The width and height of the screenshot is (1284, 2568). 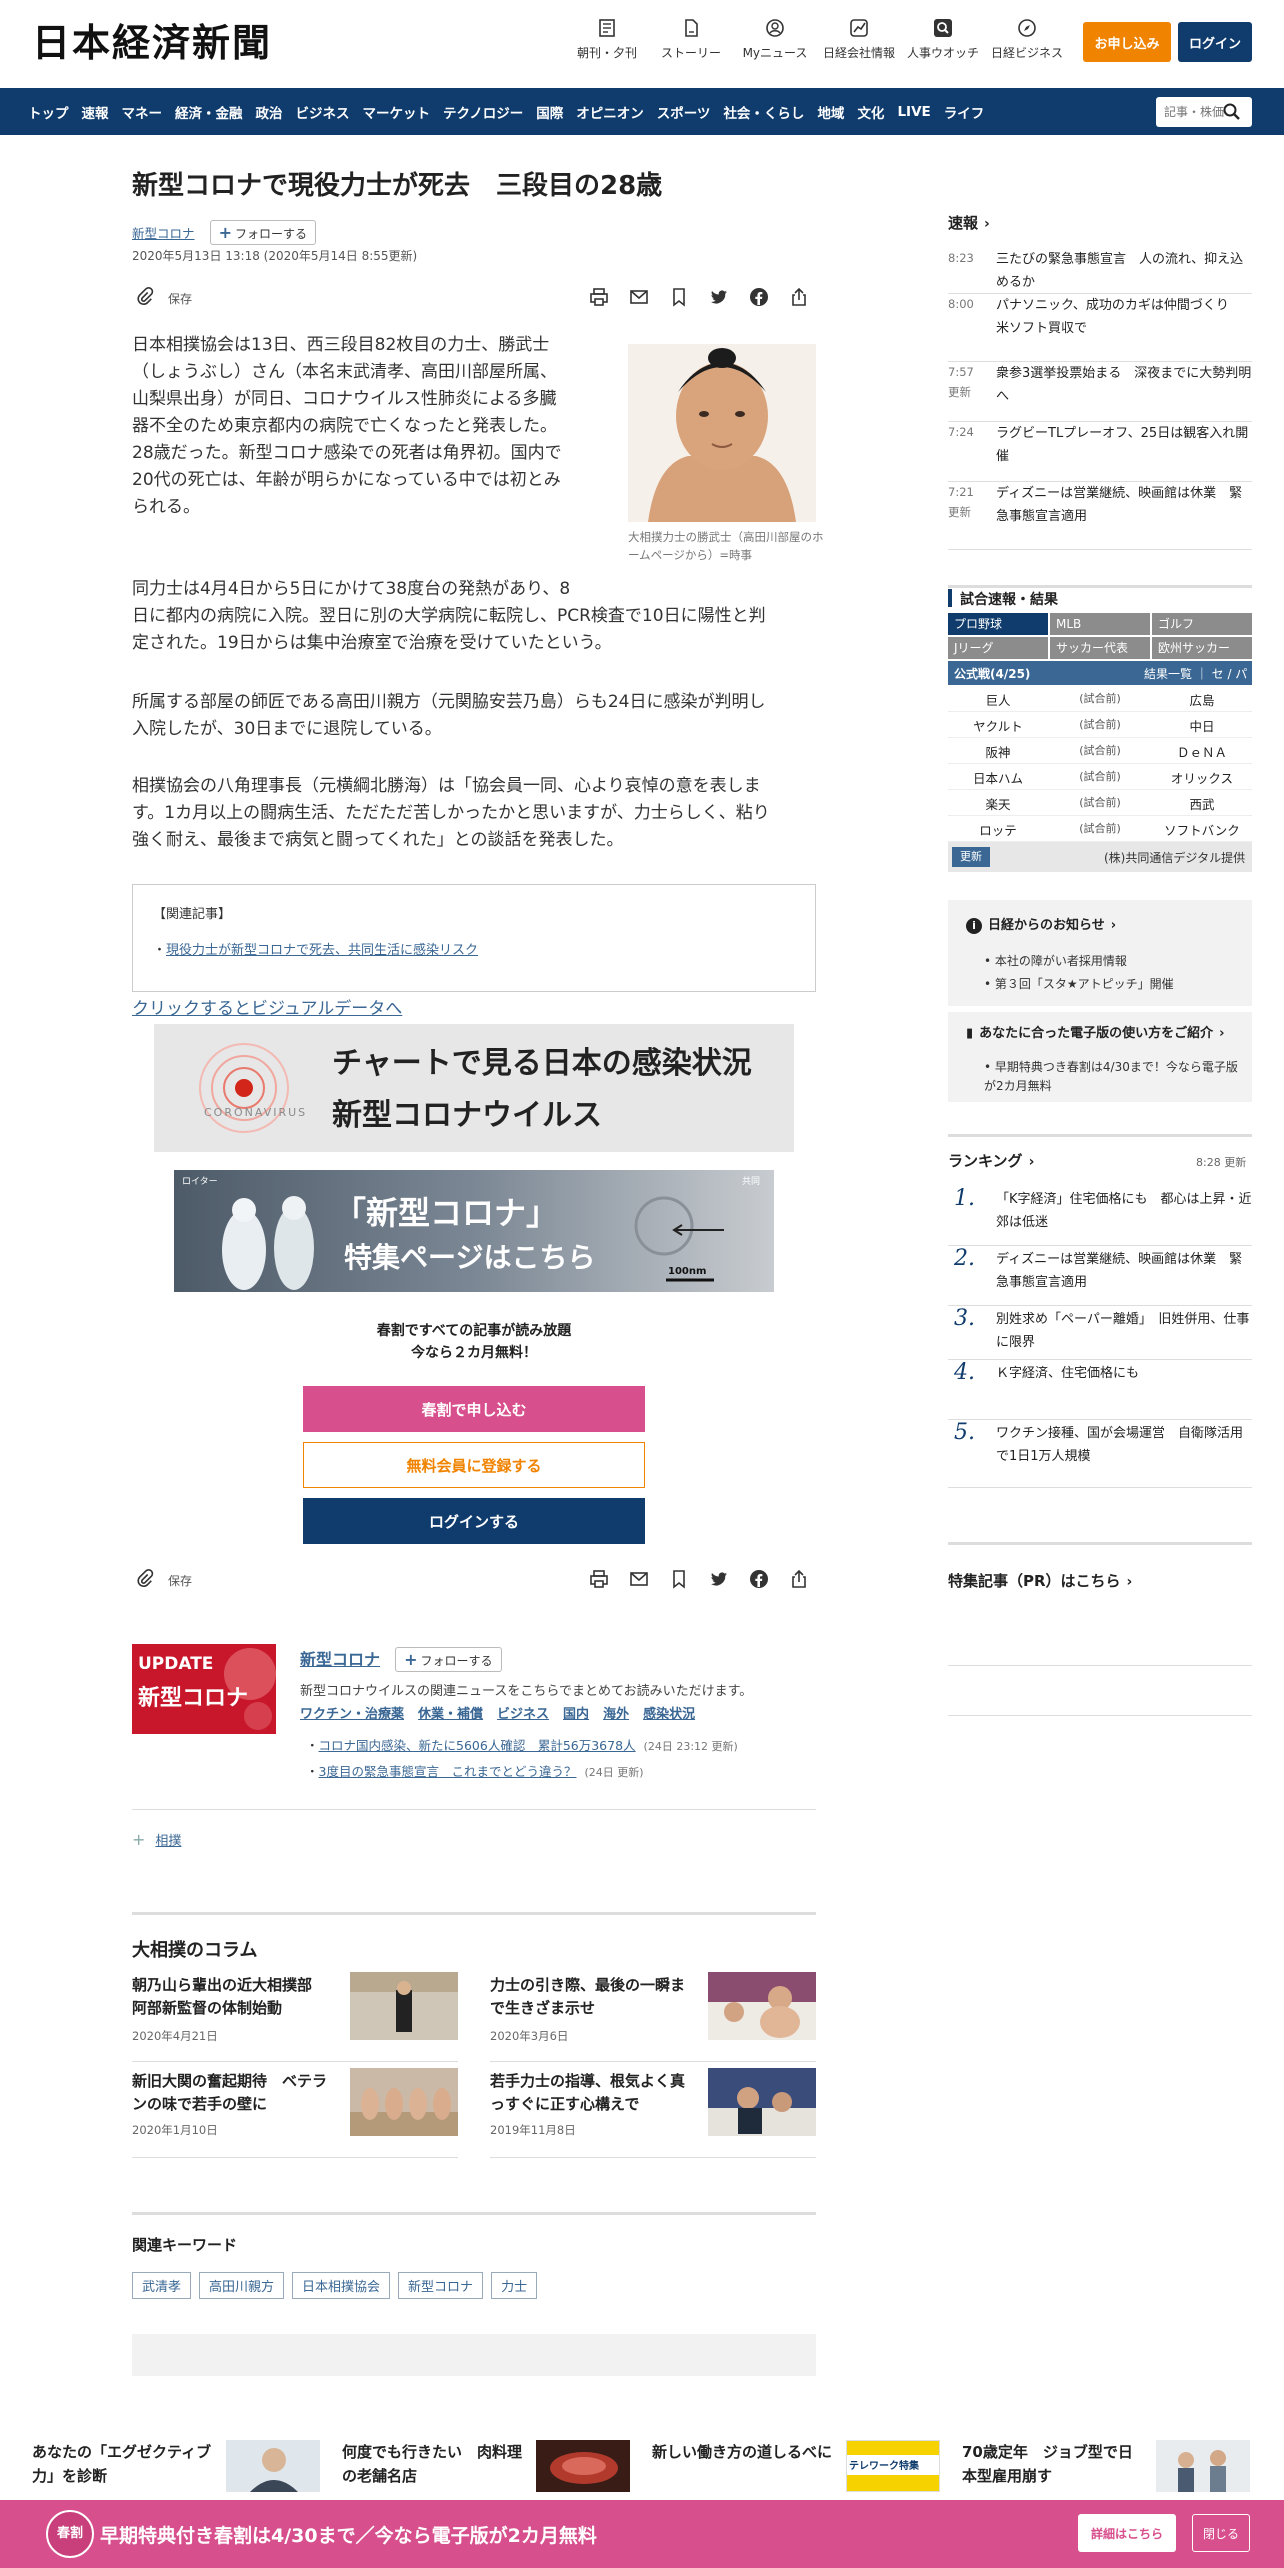 What do you see at coordinates (1041, 924) in the screenshot?
I see `notice-heading: i 日経からのお知らせ ›` at bounding box center [1041, 924].